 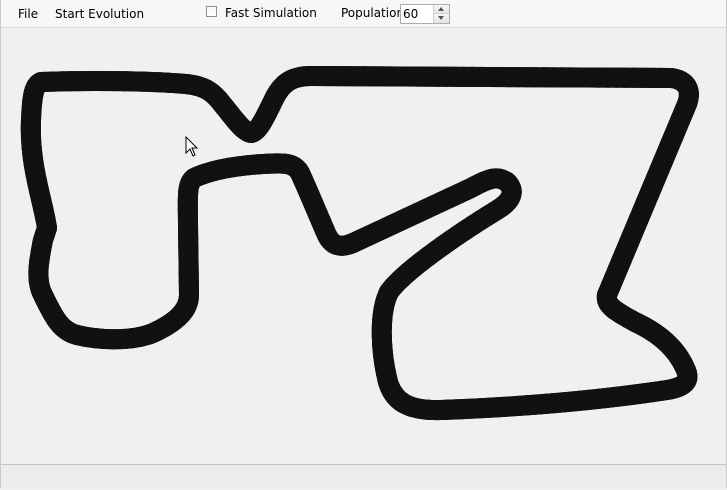 What do you see at coordinates (441, 18) in the screenshot?
I see `spin-down-button` at bounding box center [441, 18].